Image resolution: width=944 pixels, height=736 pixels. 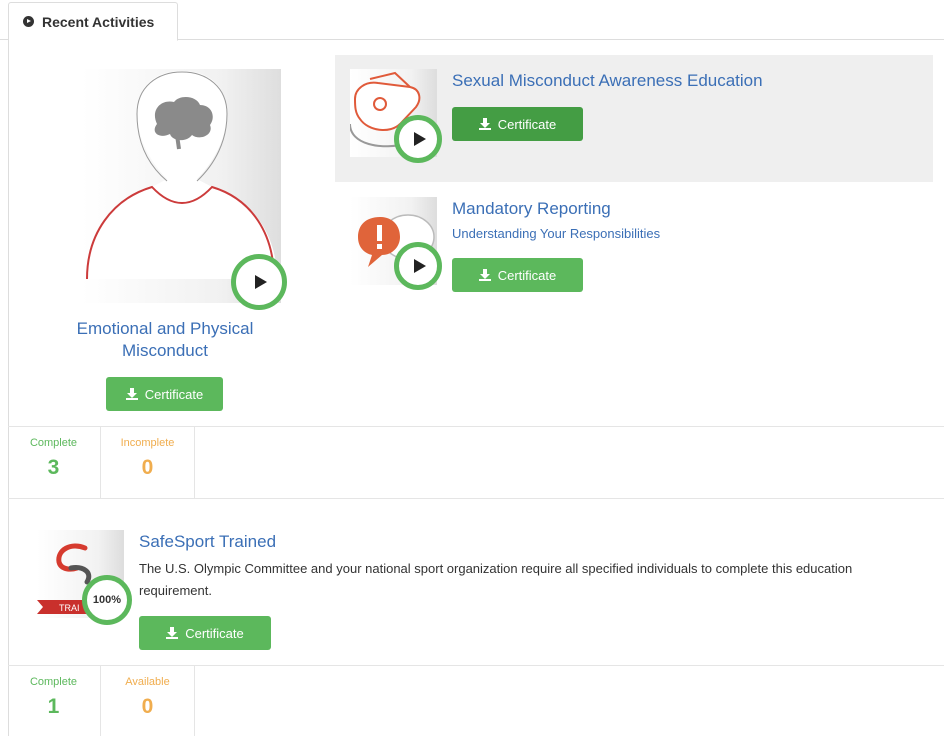 What do you see at coordinates (165, 350) in the screenshot?
I see `course-title-line2: Misconduct` at bounding box center [165, 350].